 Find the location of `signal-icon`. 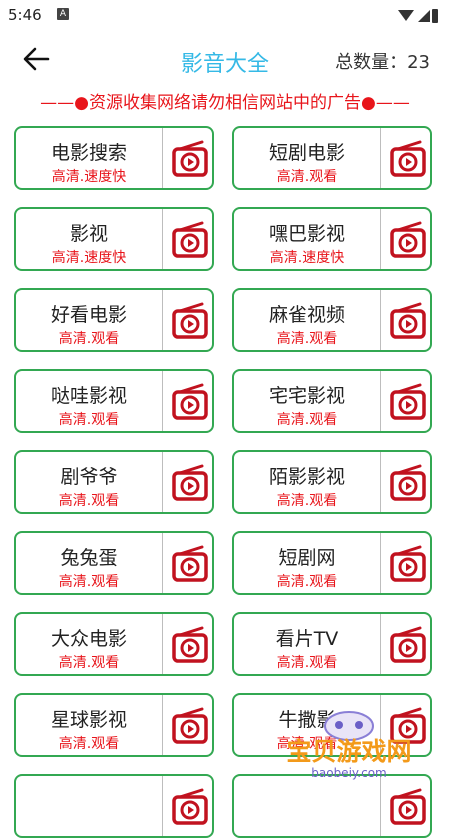

signal-icon is located at coordinates (424, 16).